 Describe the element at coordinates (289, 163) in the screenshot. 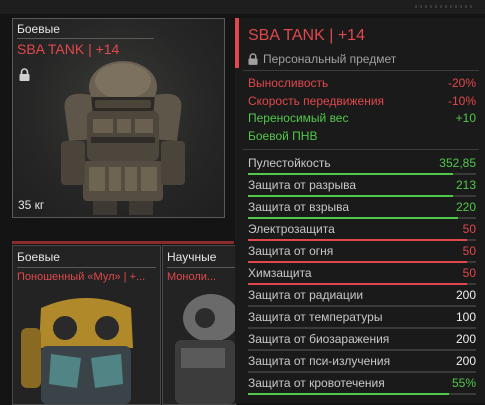

I see `stat-label: Пулестойкость` at that location.